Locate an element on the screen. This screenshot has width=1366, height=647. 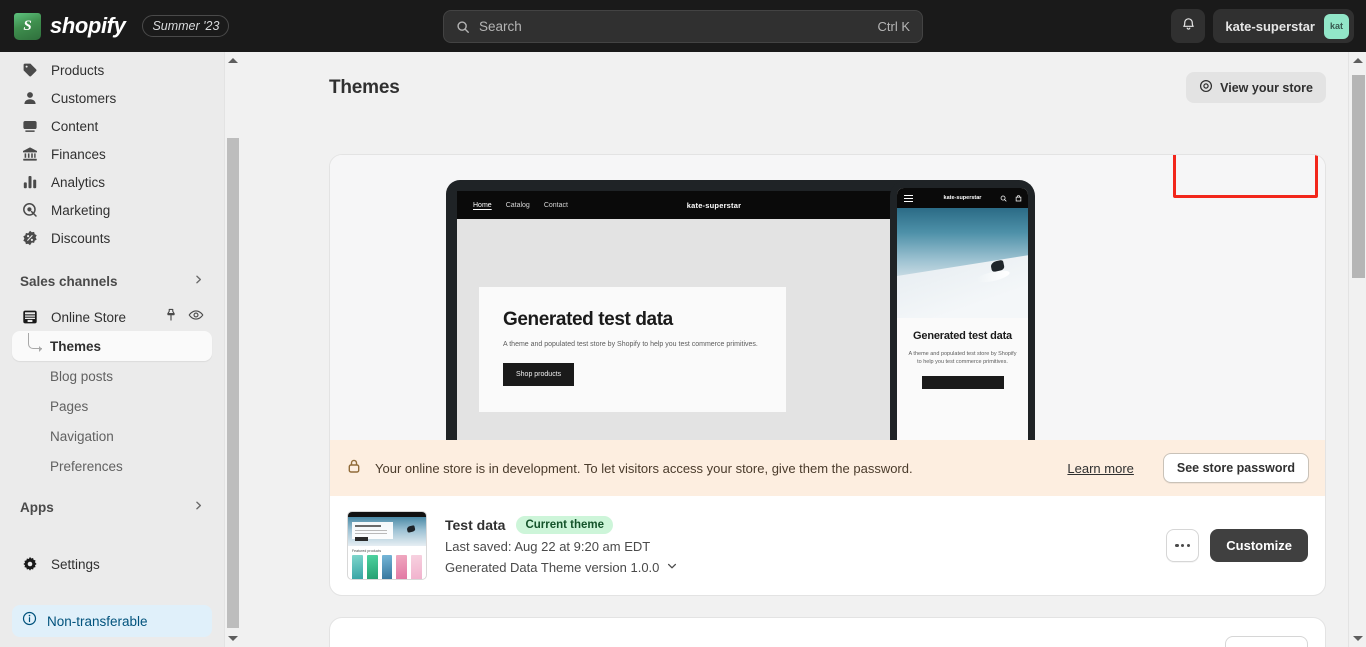
preview-mobile-shop-name: kate-superstar is located at coordinates (962, 198).